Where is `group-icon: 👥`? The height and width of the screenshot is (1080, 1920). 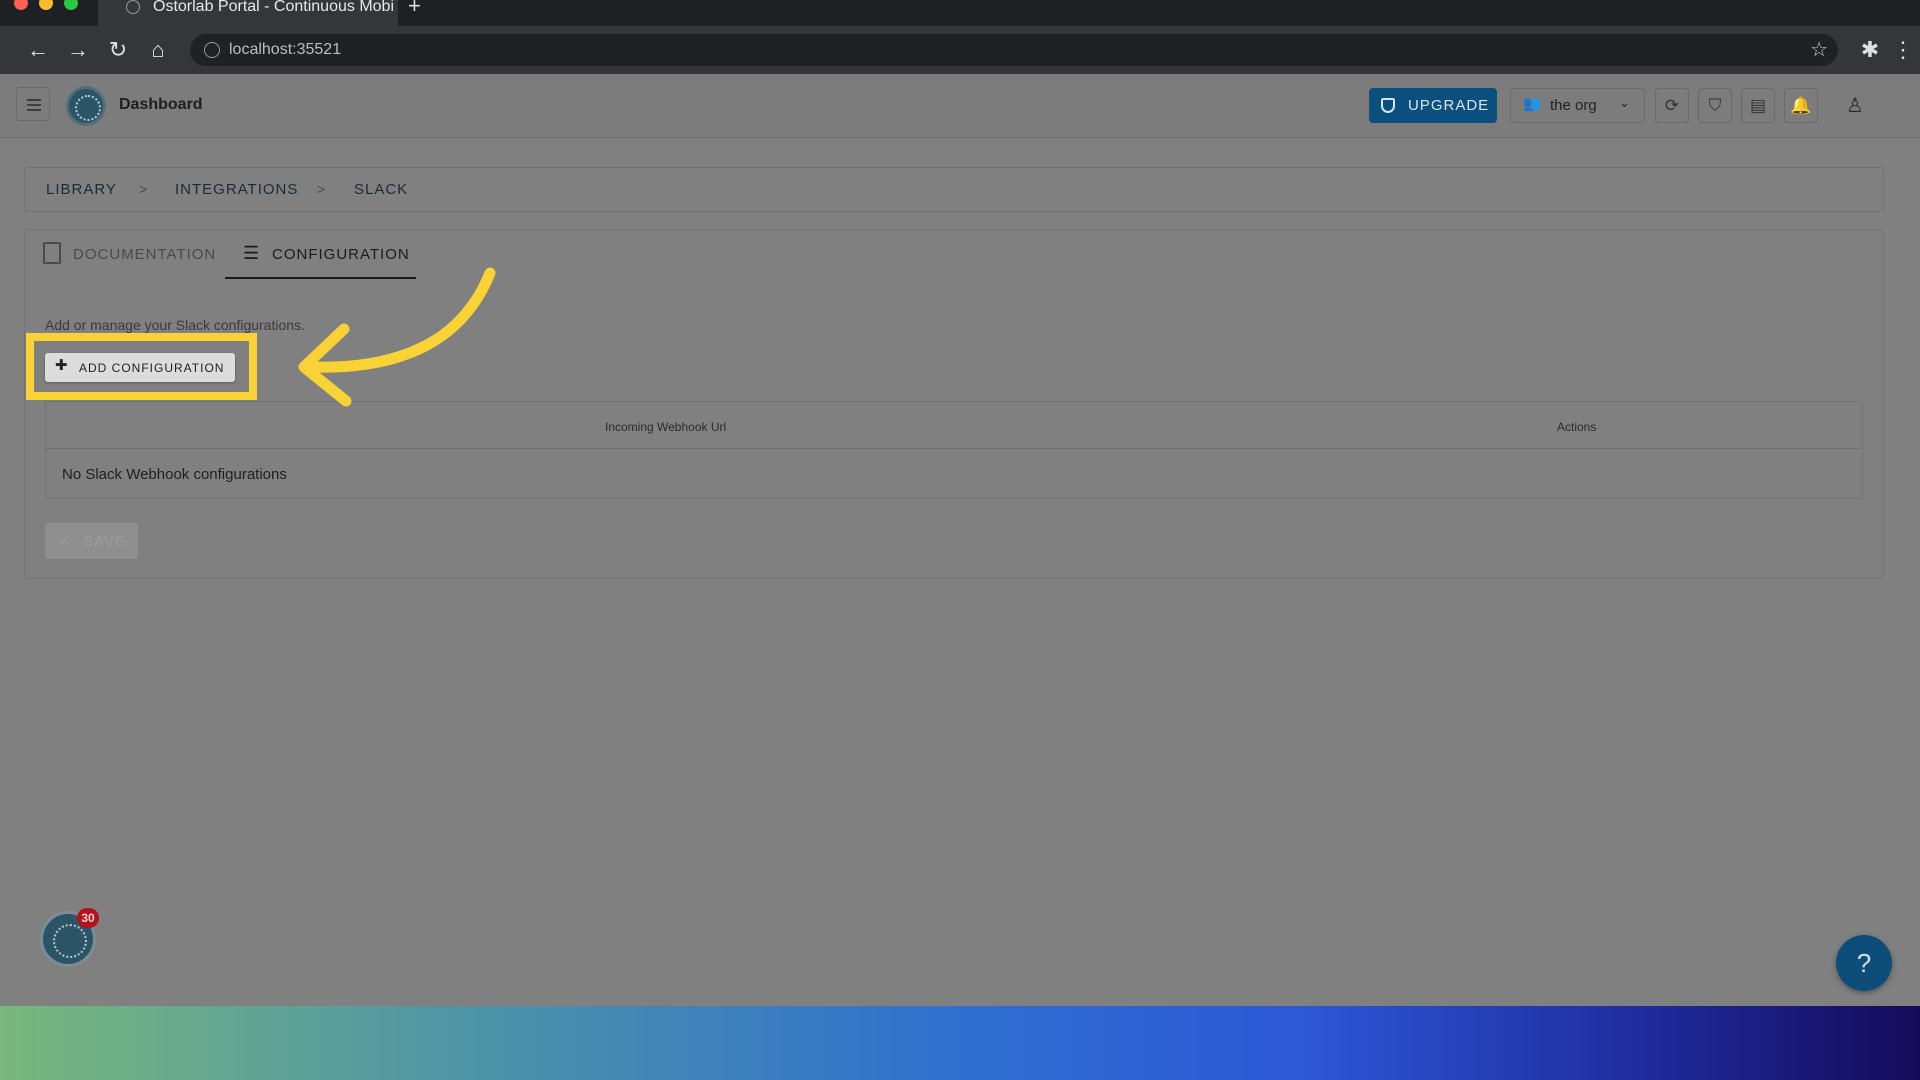
group-icon: 👥 is located at coordinates (1532, 103).